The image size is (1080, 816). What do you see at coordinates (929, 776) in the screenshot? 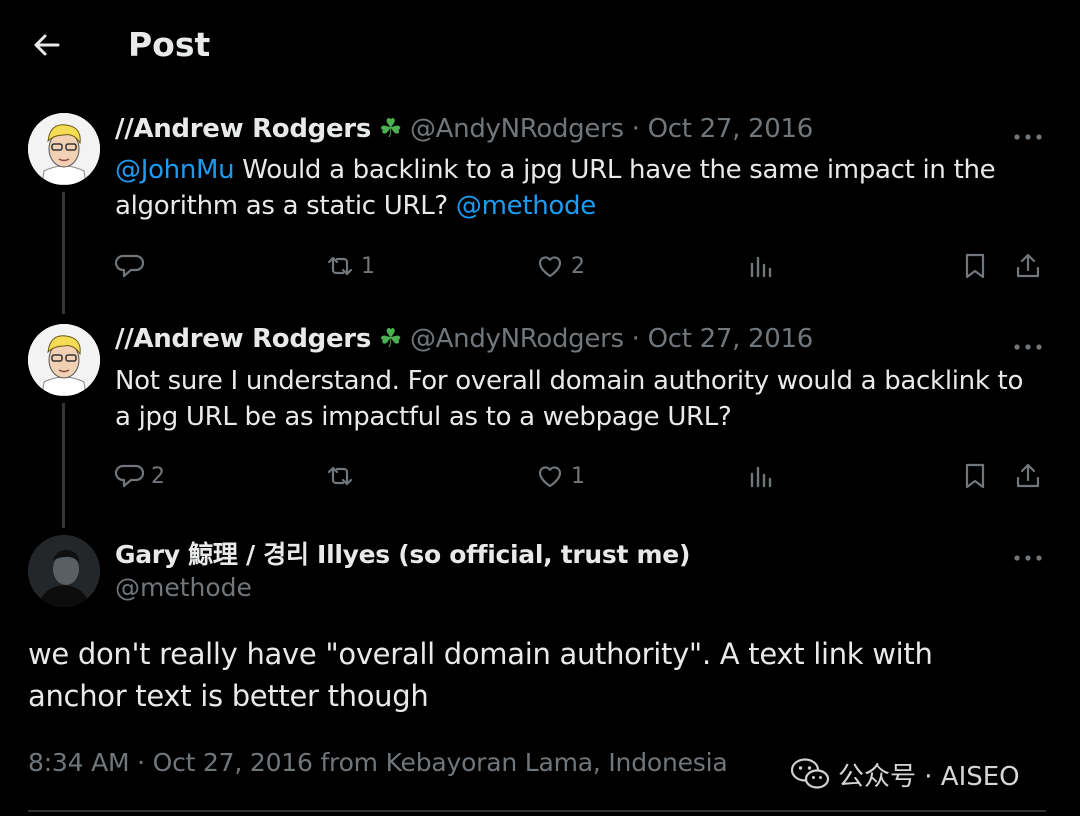
I see `watermark-text: 公众号 · AISEO` at bounding box center [929, 776].